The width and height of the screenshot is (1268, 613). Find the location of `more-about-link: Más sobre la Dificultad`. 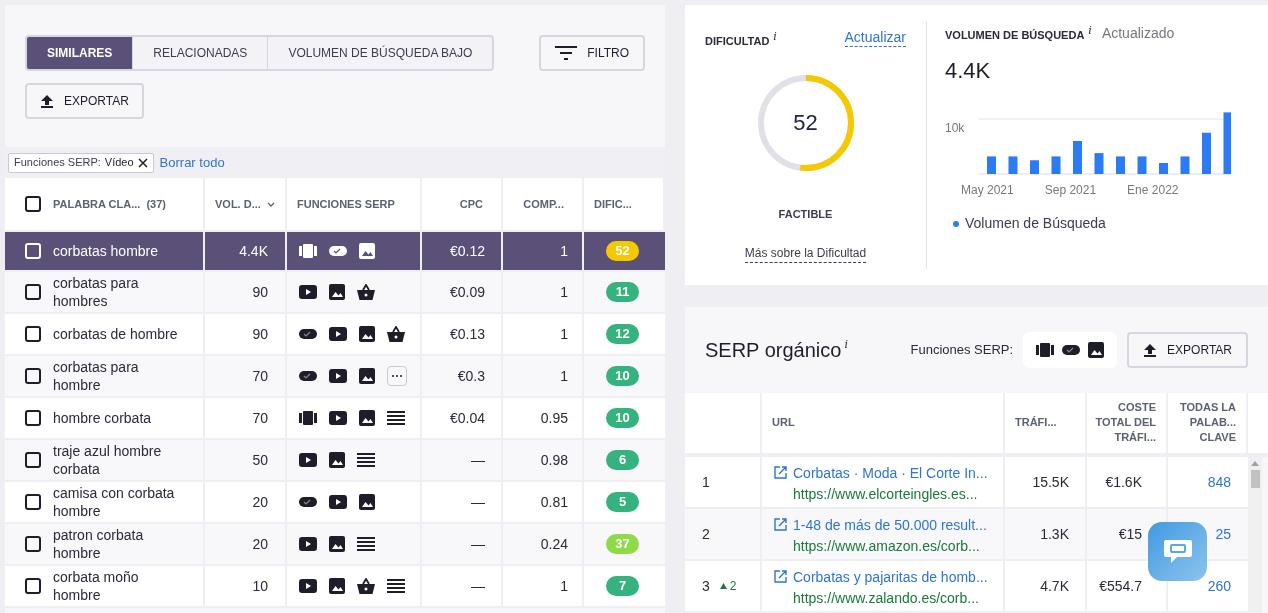

more-about-link: Más sobre la Dificultad is located at coordinates (805, 253).